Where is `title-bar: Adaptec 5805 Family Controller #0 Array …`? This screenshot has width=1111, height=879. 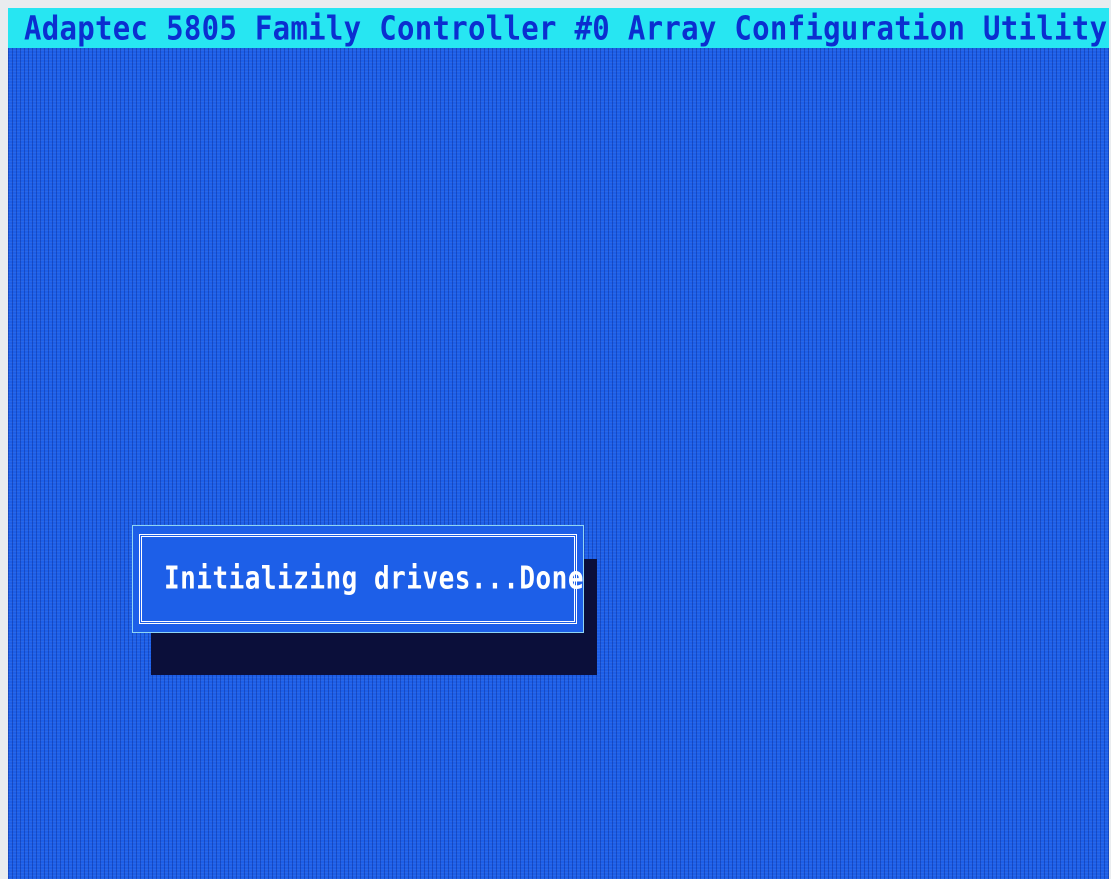 title-bar: Adaptec 5805 Family Controller #0 Array … is located at coordinates (558, 28).